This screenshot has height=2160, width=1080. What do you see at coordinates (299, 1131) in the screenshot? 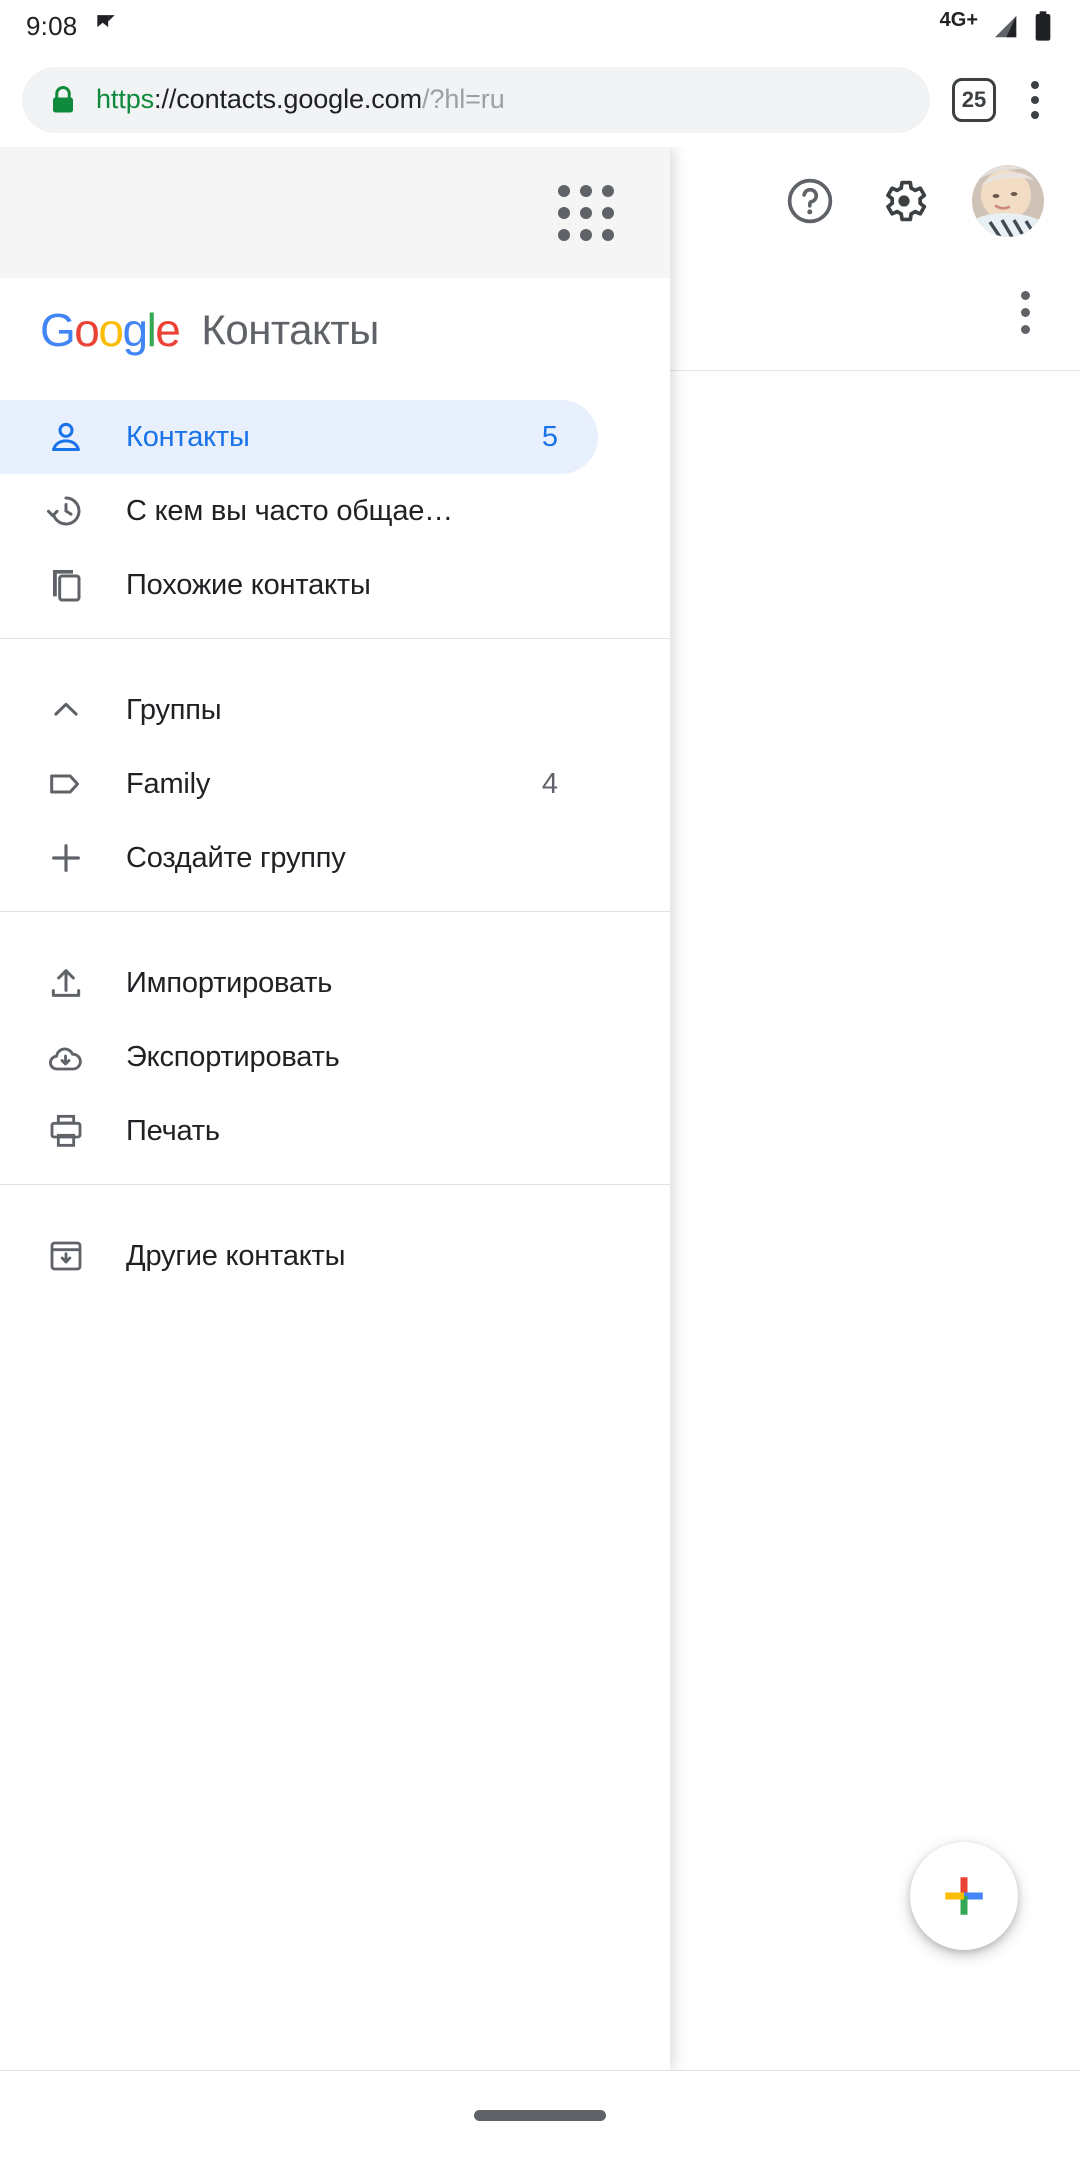
I see `sidebar-item-print: Печать` at bounding box center [299, 1131].